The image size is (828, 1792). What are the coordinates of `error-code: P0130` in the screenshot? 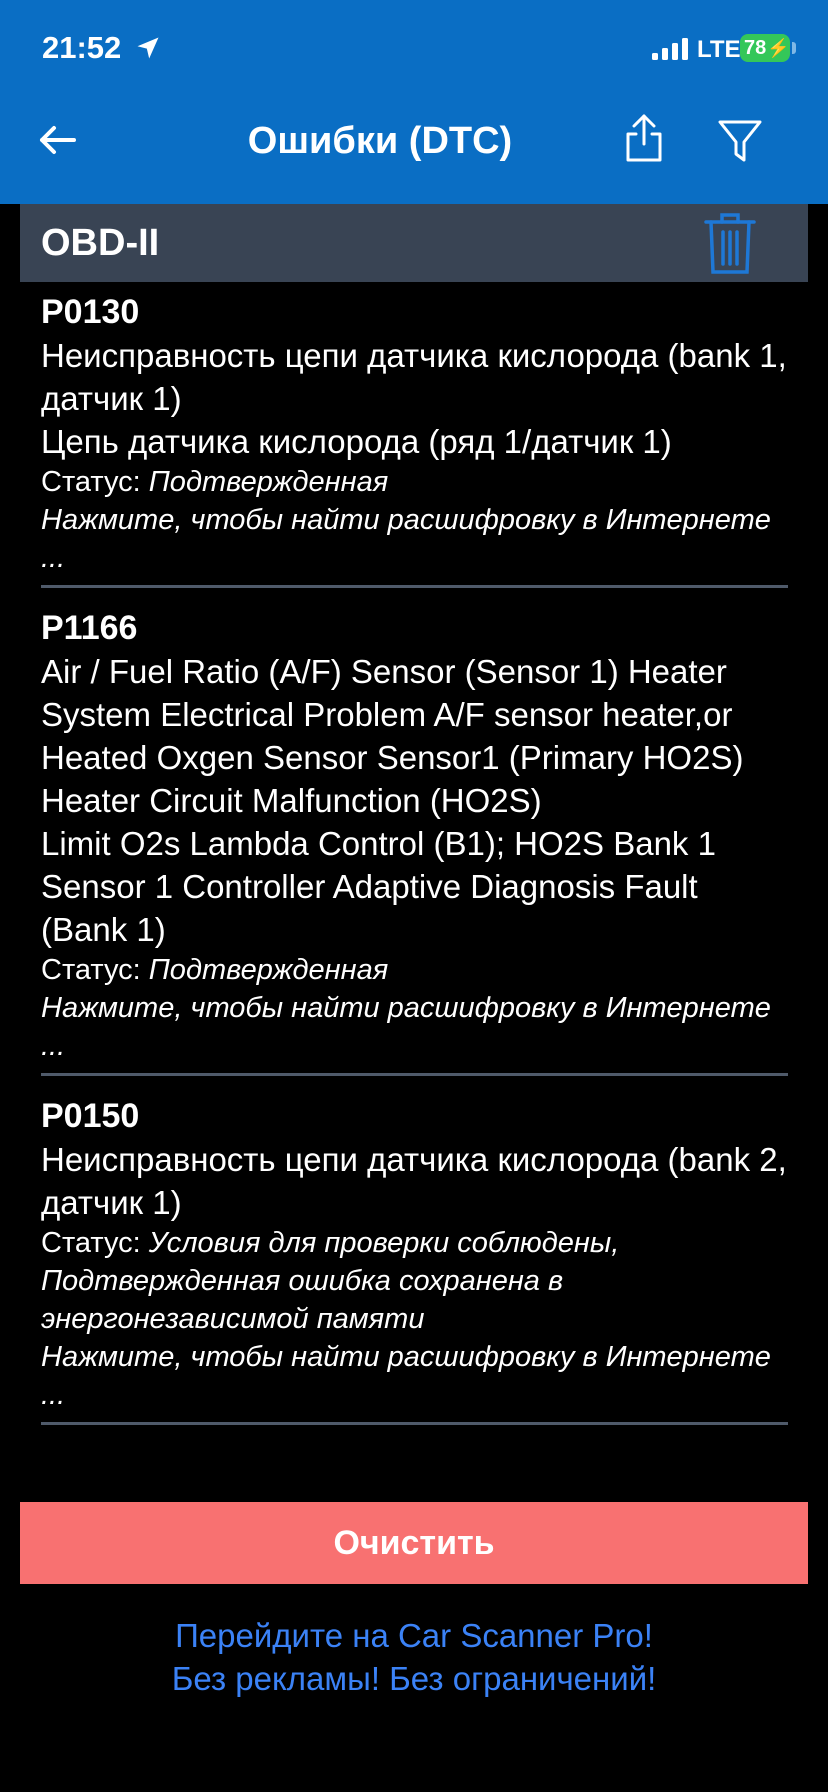 It's located at (90, 312).